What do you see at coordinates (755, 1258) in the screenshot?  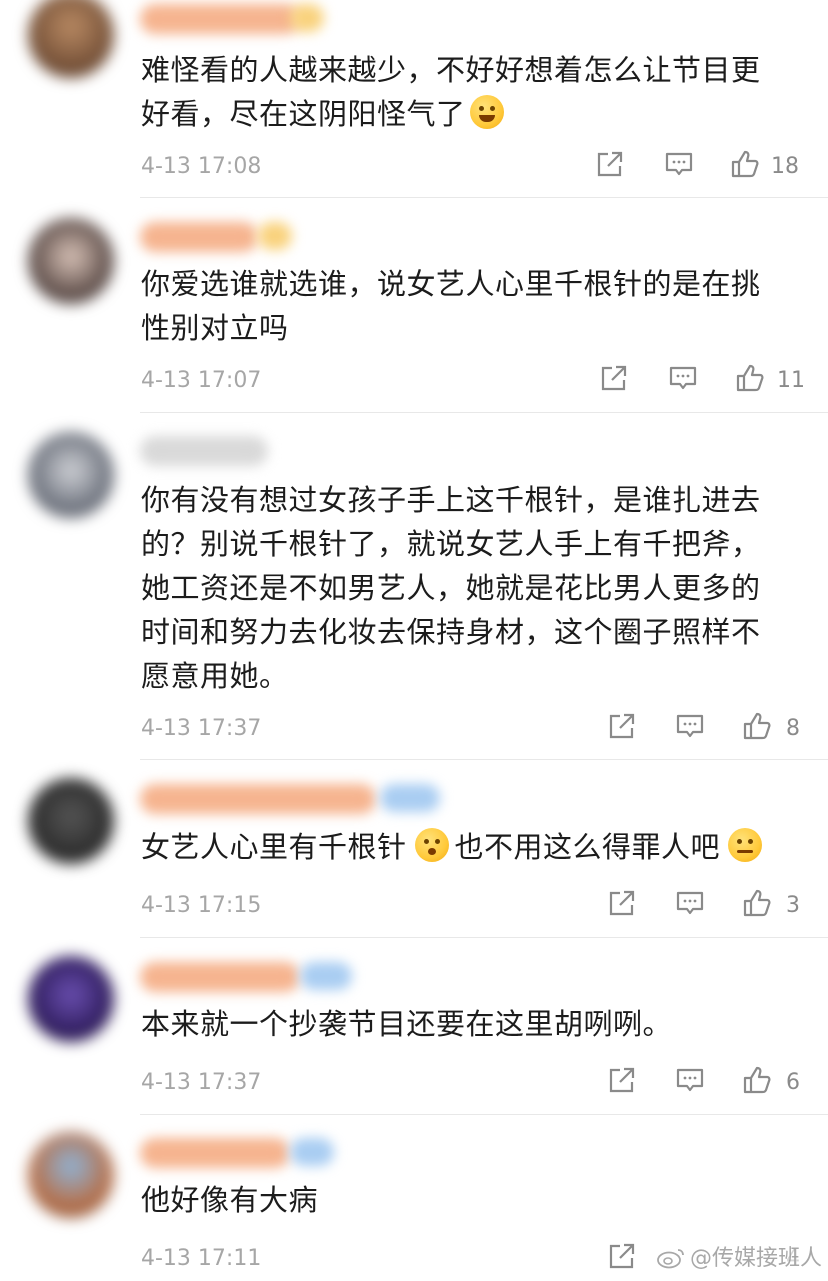 I see `watermark-text: @传媒接班人` at bounding box center [755, 1258].